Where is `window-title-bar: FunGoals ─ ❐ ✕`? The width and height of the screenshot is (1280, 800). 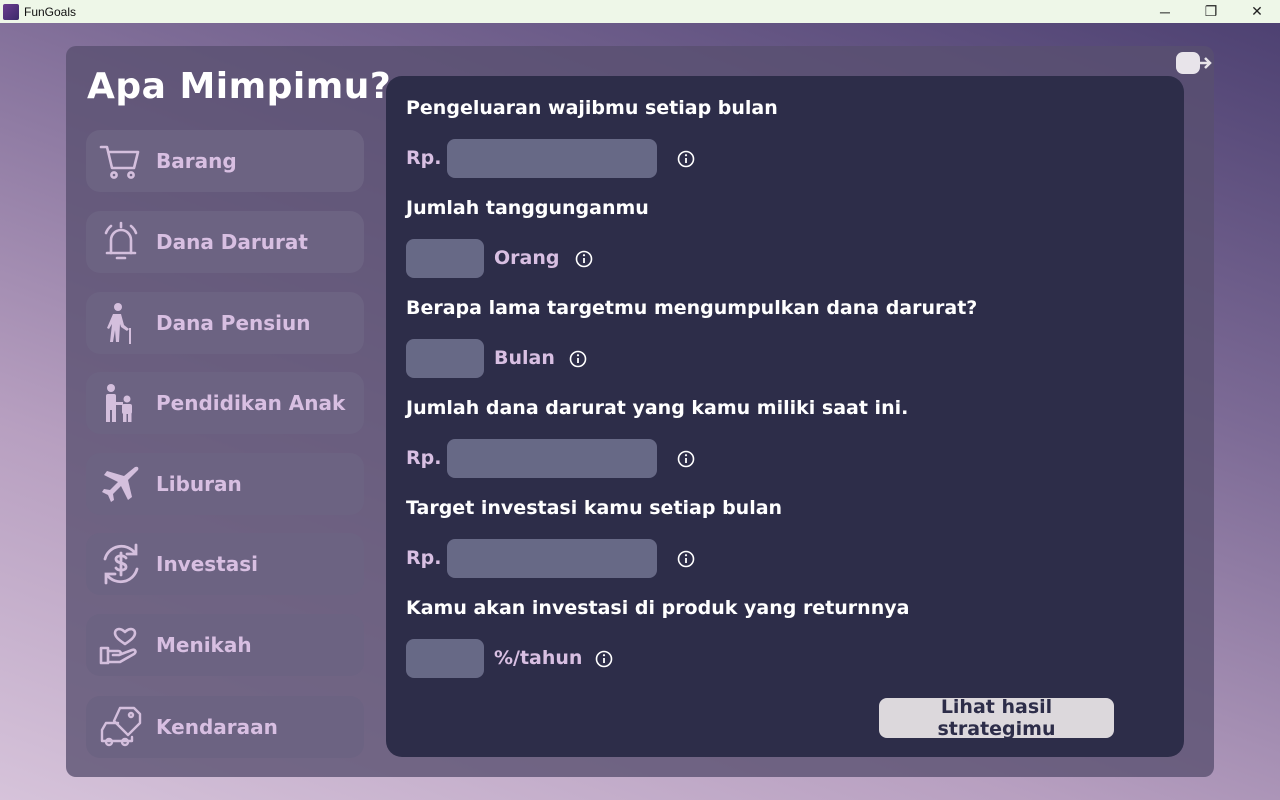
window-title-bar: FunGoals ─ ❐ ✕ is located at coordinates (640, 11).